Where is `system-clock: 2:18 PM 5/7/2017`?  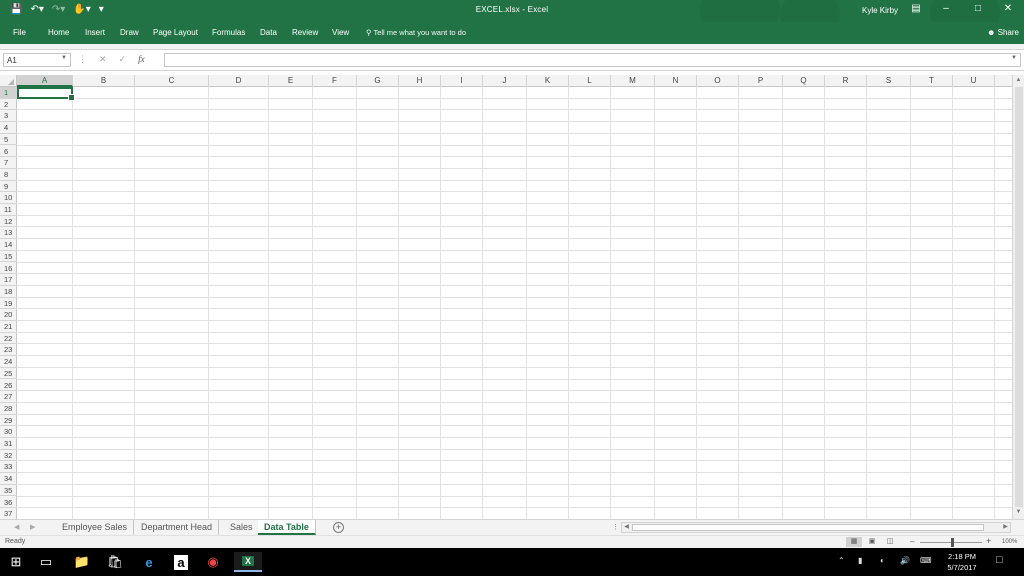
system-clock: 2:18 PM 5/7/2017 is located at coordinates (962, 562).